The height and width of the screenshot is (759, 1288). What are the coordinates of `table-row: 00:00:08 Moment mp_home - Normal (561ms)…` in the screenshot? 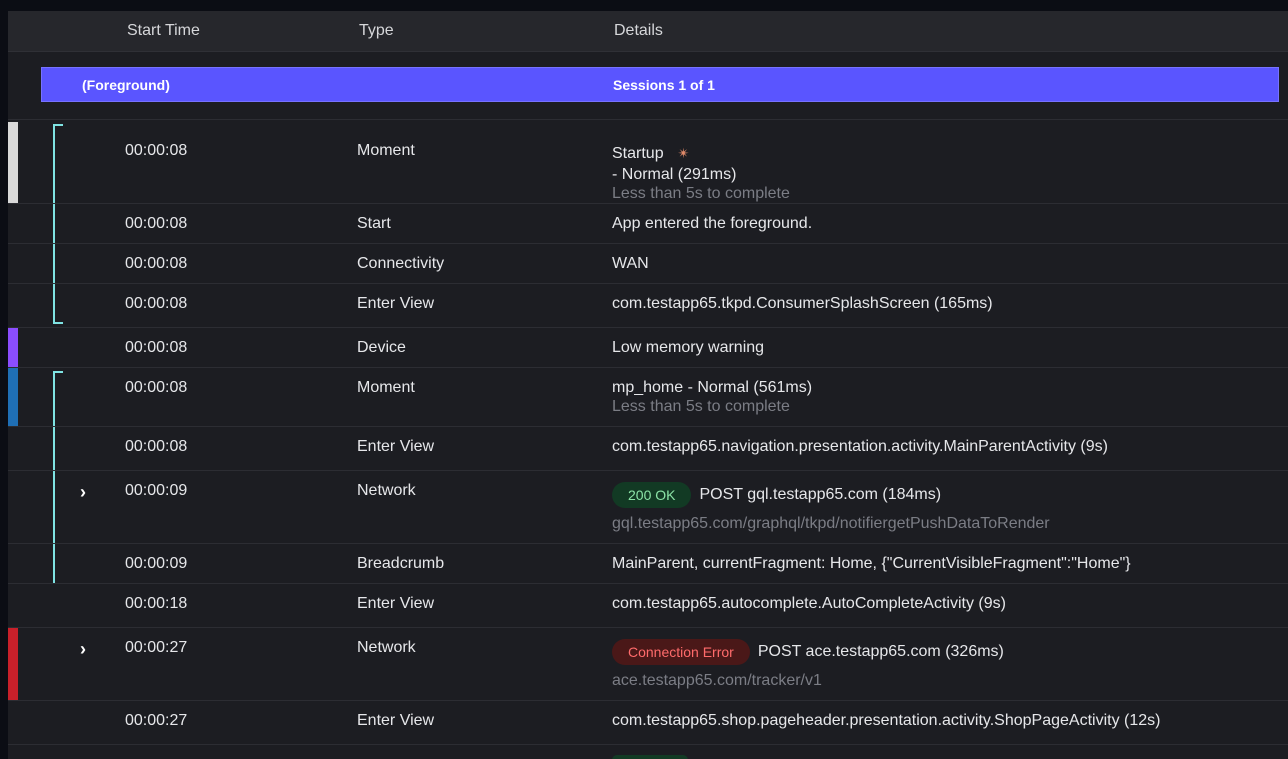 It's located at (648, 397).